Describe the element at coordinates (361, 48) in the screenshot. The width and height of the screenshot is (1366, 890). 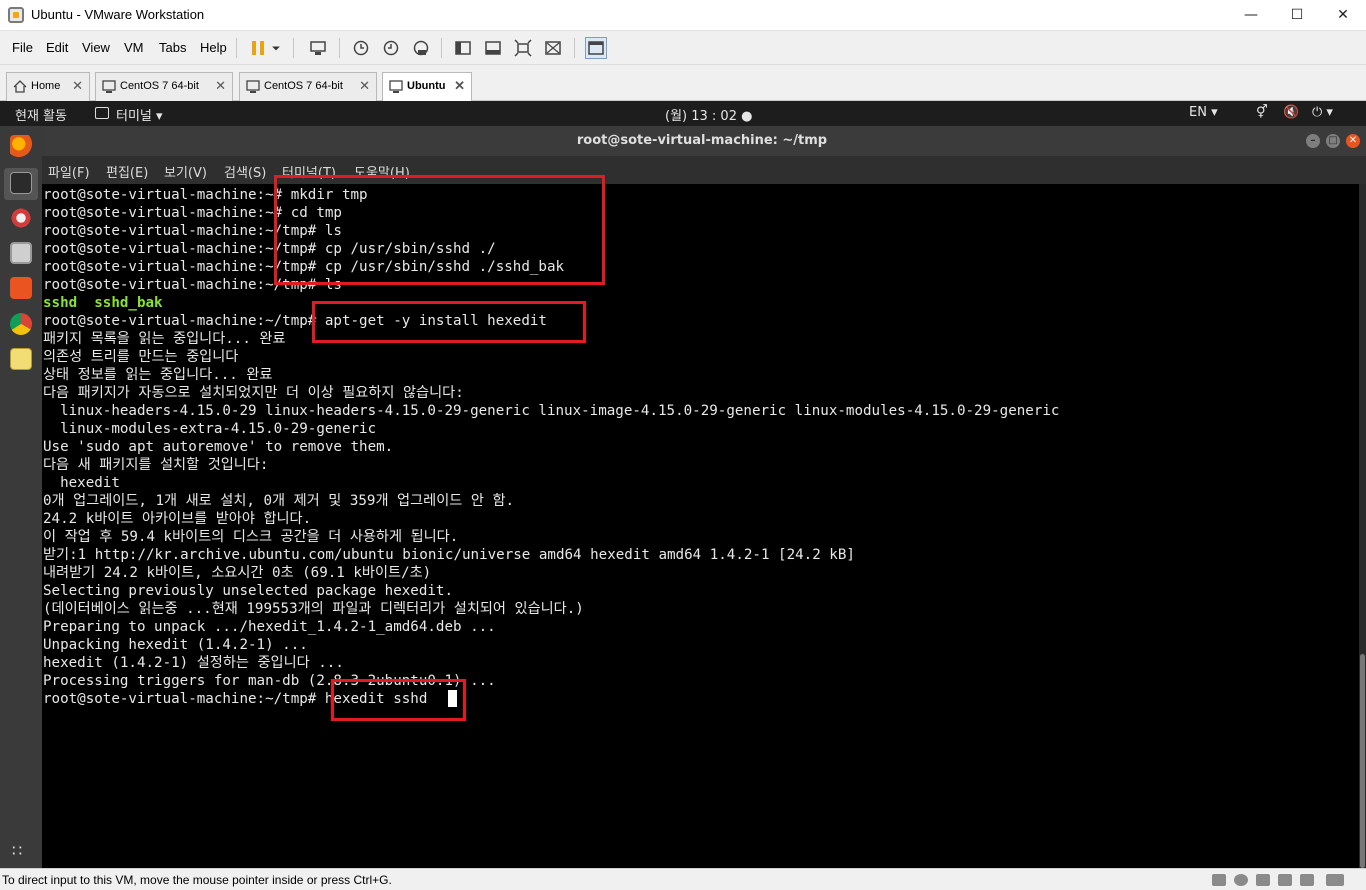
I see `snapshot-icon` at that location.